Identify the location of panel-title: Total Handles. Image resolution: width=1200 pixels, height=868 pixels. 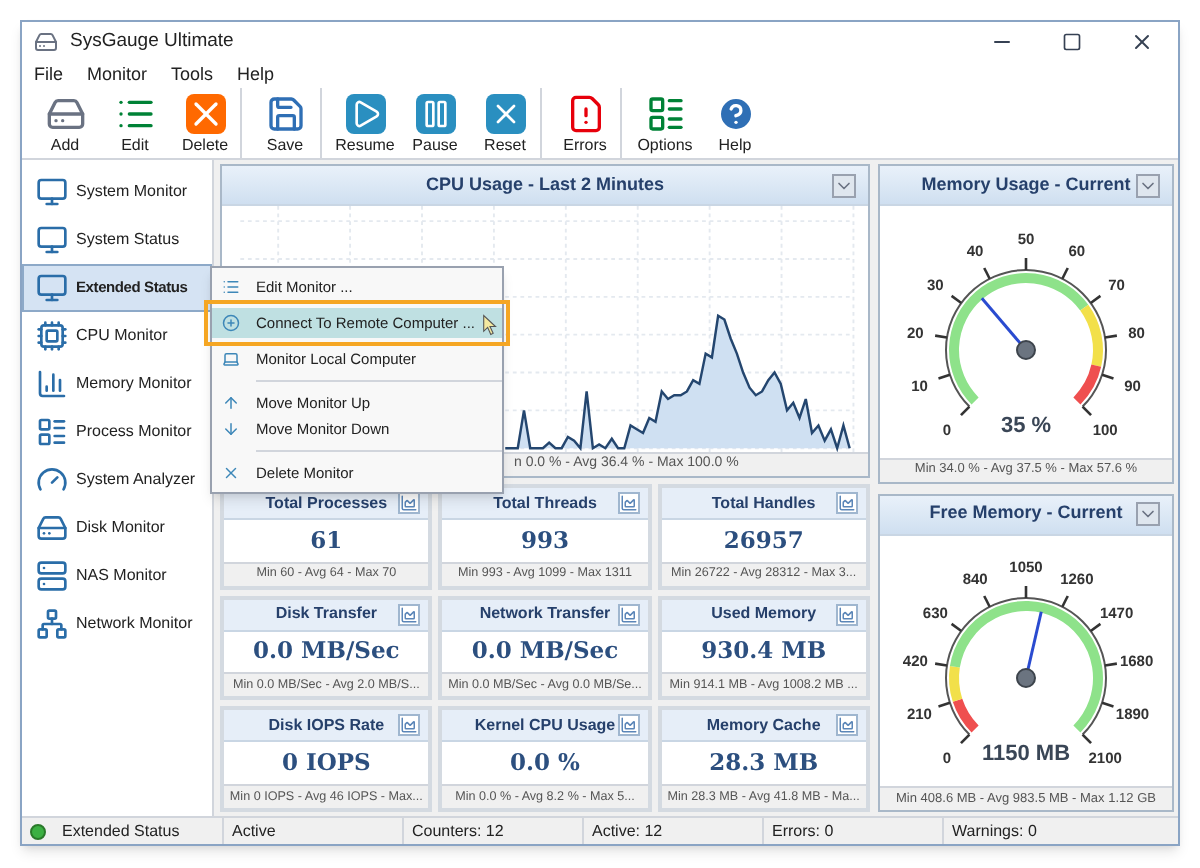
(763, 503).